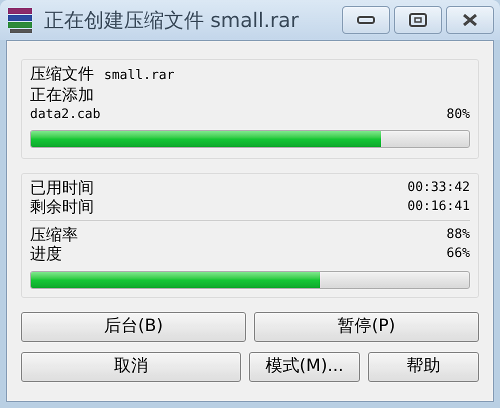  What do you see at coordinates (458, 235) in the screenshot?
I see `stat-value: 88%` at bounding box center [458, 235].